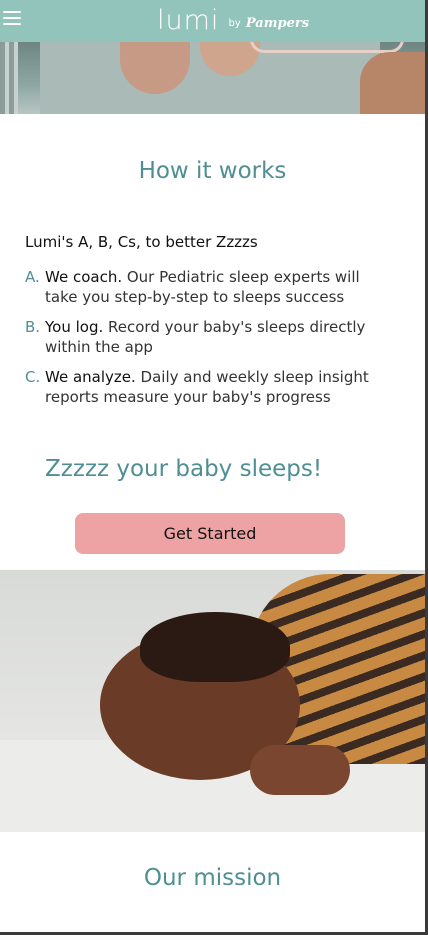 The width and height of the screenshot is (428, 935). Describe the element at coordinates (234, 23) in the screenshot. I see `logo-by: by` at that location.